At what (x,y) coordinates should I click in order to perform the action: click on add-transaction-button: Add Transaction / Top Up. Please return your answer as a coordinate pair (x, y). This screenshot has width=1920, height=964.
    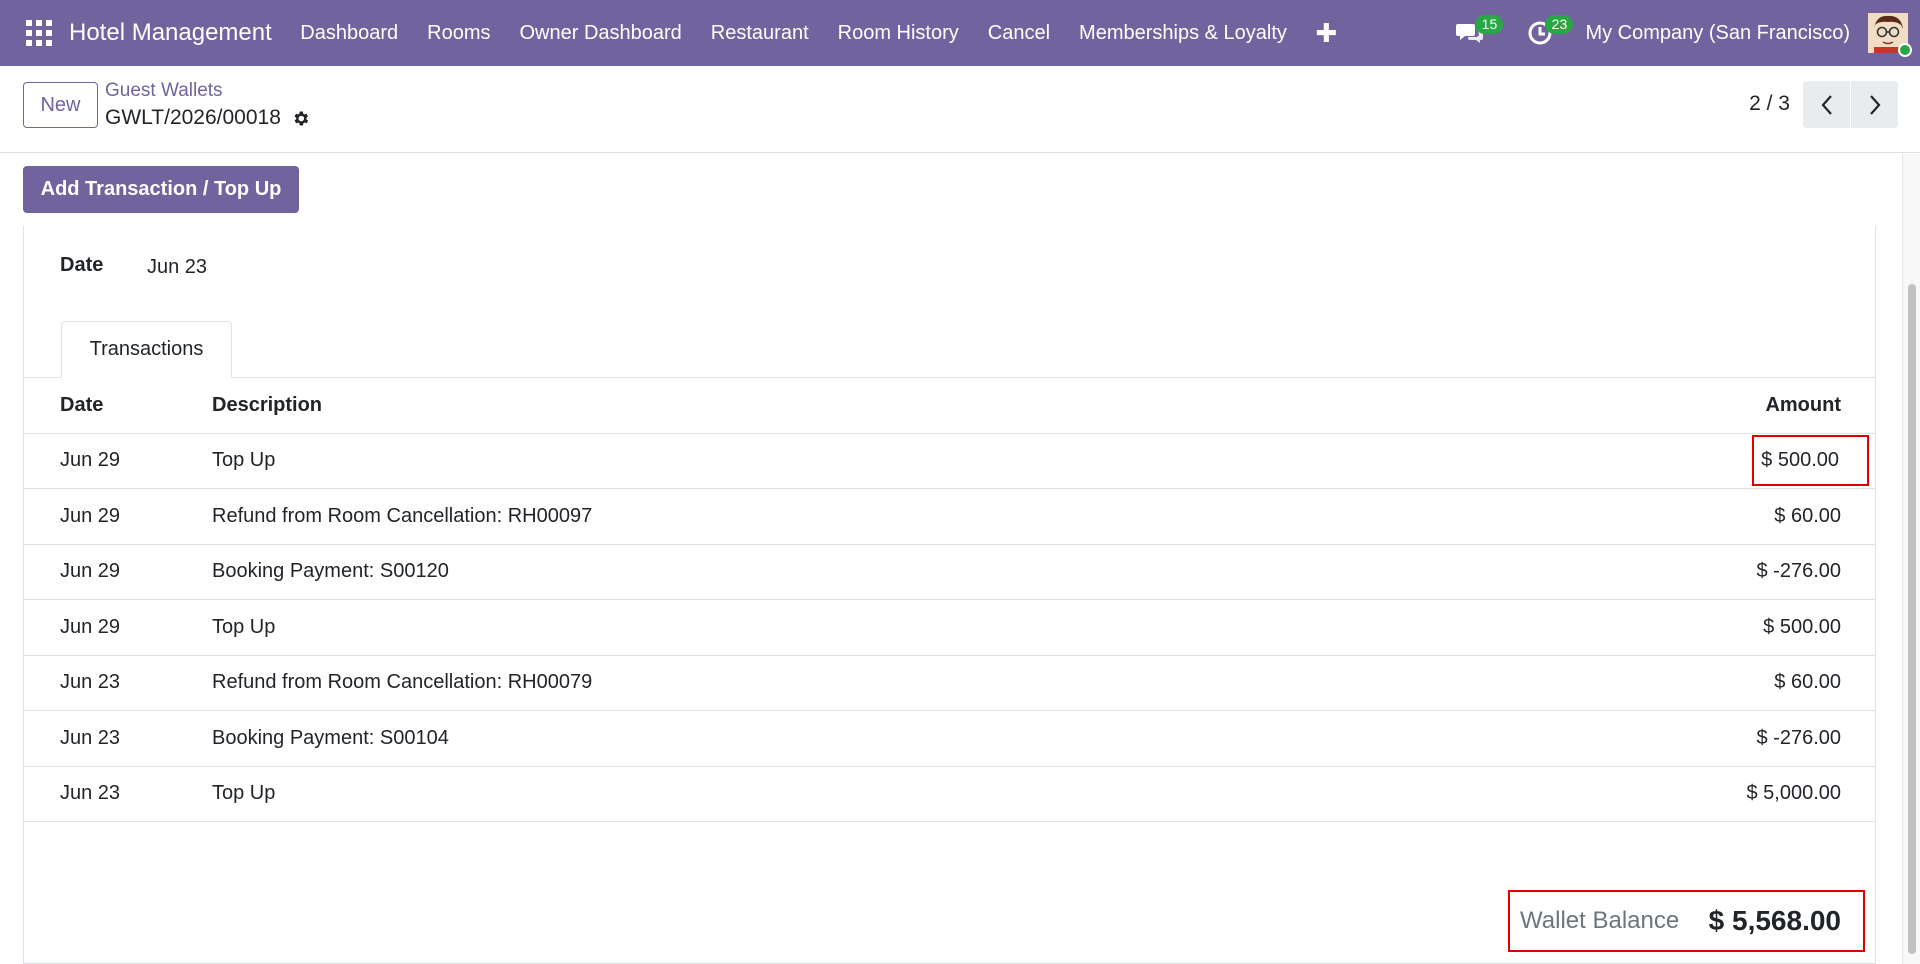
    Looking at the image, I should click on (161, 189).